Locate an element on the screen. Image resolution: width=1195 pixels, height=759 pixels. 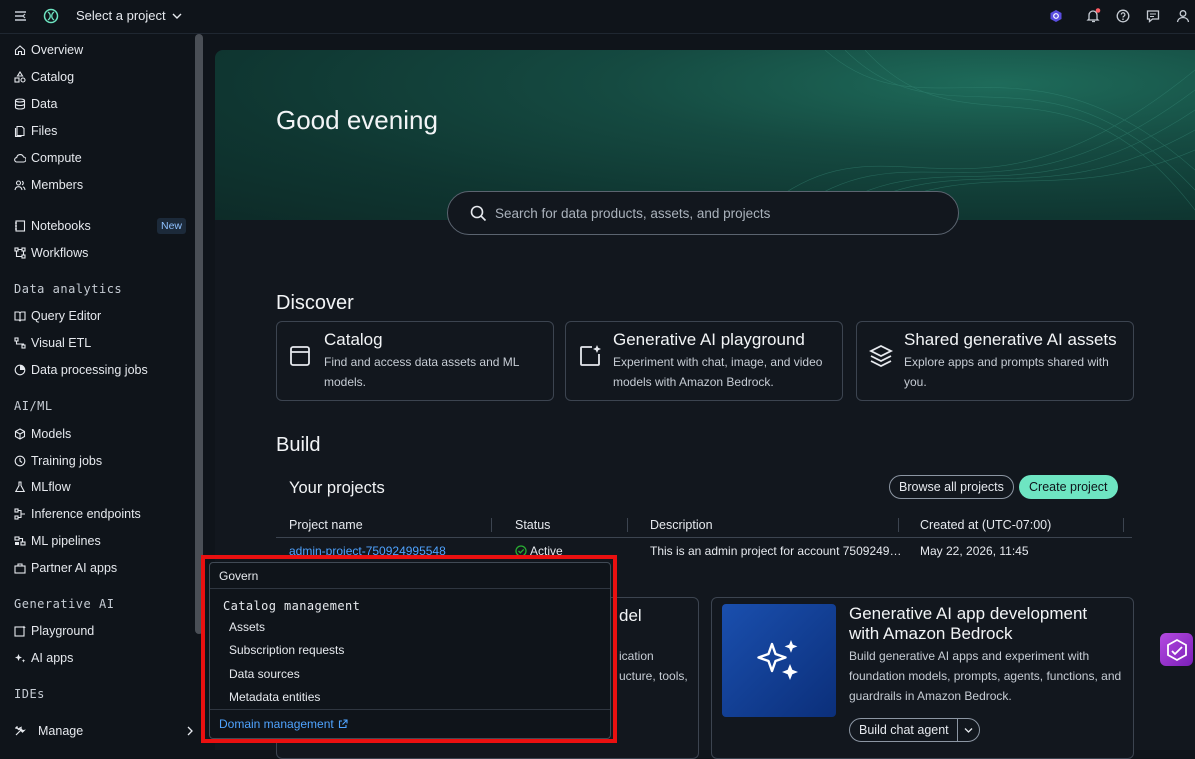
build-chat-agent-button: Build chat agent is located at coordinates (903, 730).